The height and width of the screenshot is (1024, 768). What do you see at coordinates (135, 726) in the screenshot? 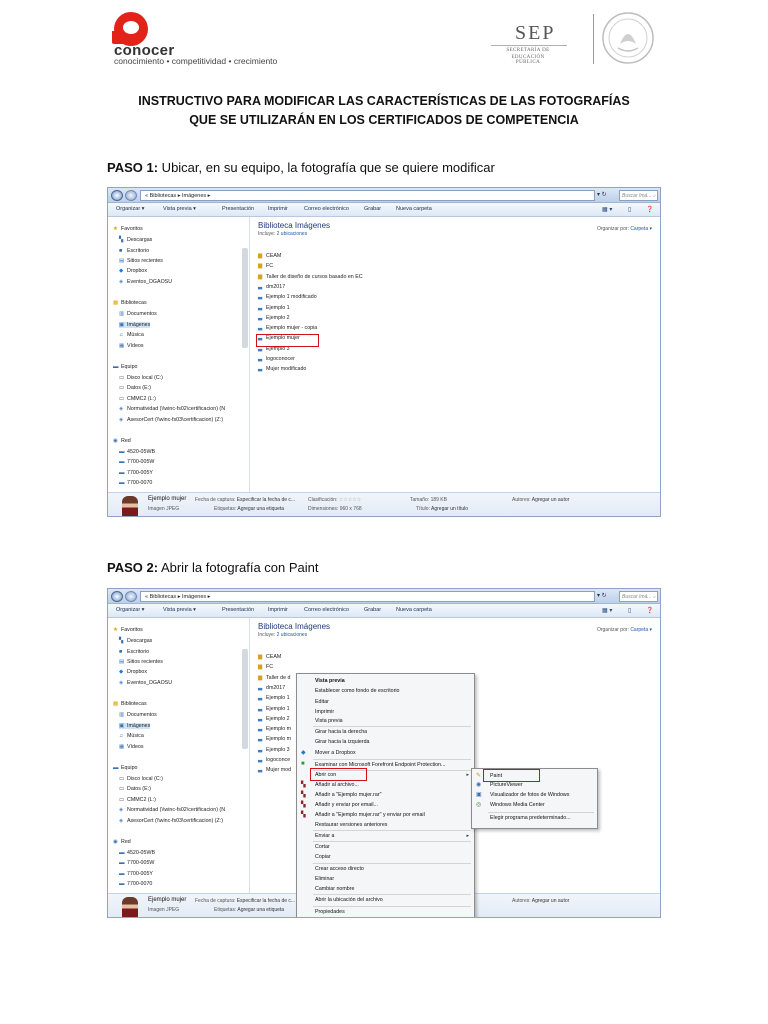
I see `nav-item: ▣ Imágenes` at bounding box center [135, 726].